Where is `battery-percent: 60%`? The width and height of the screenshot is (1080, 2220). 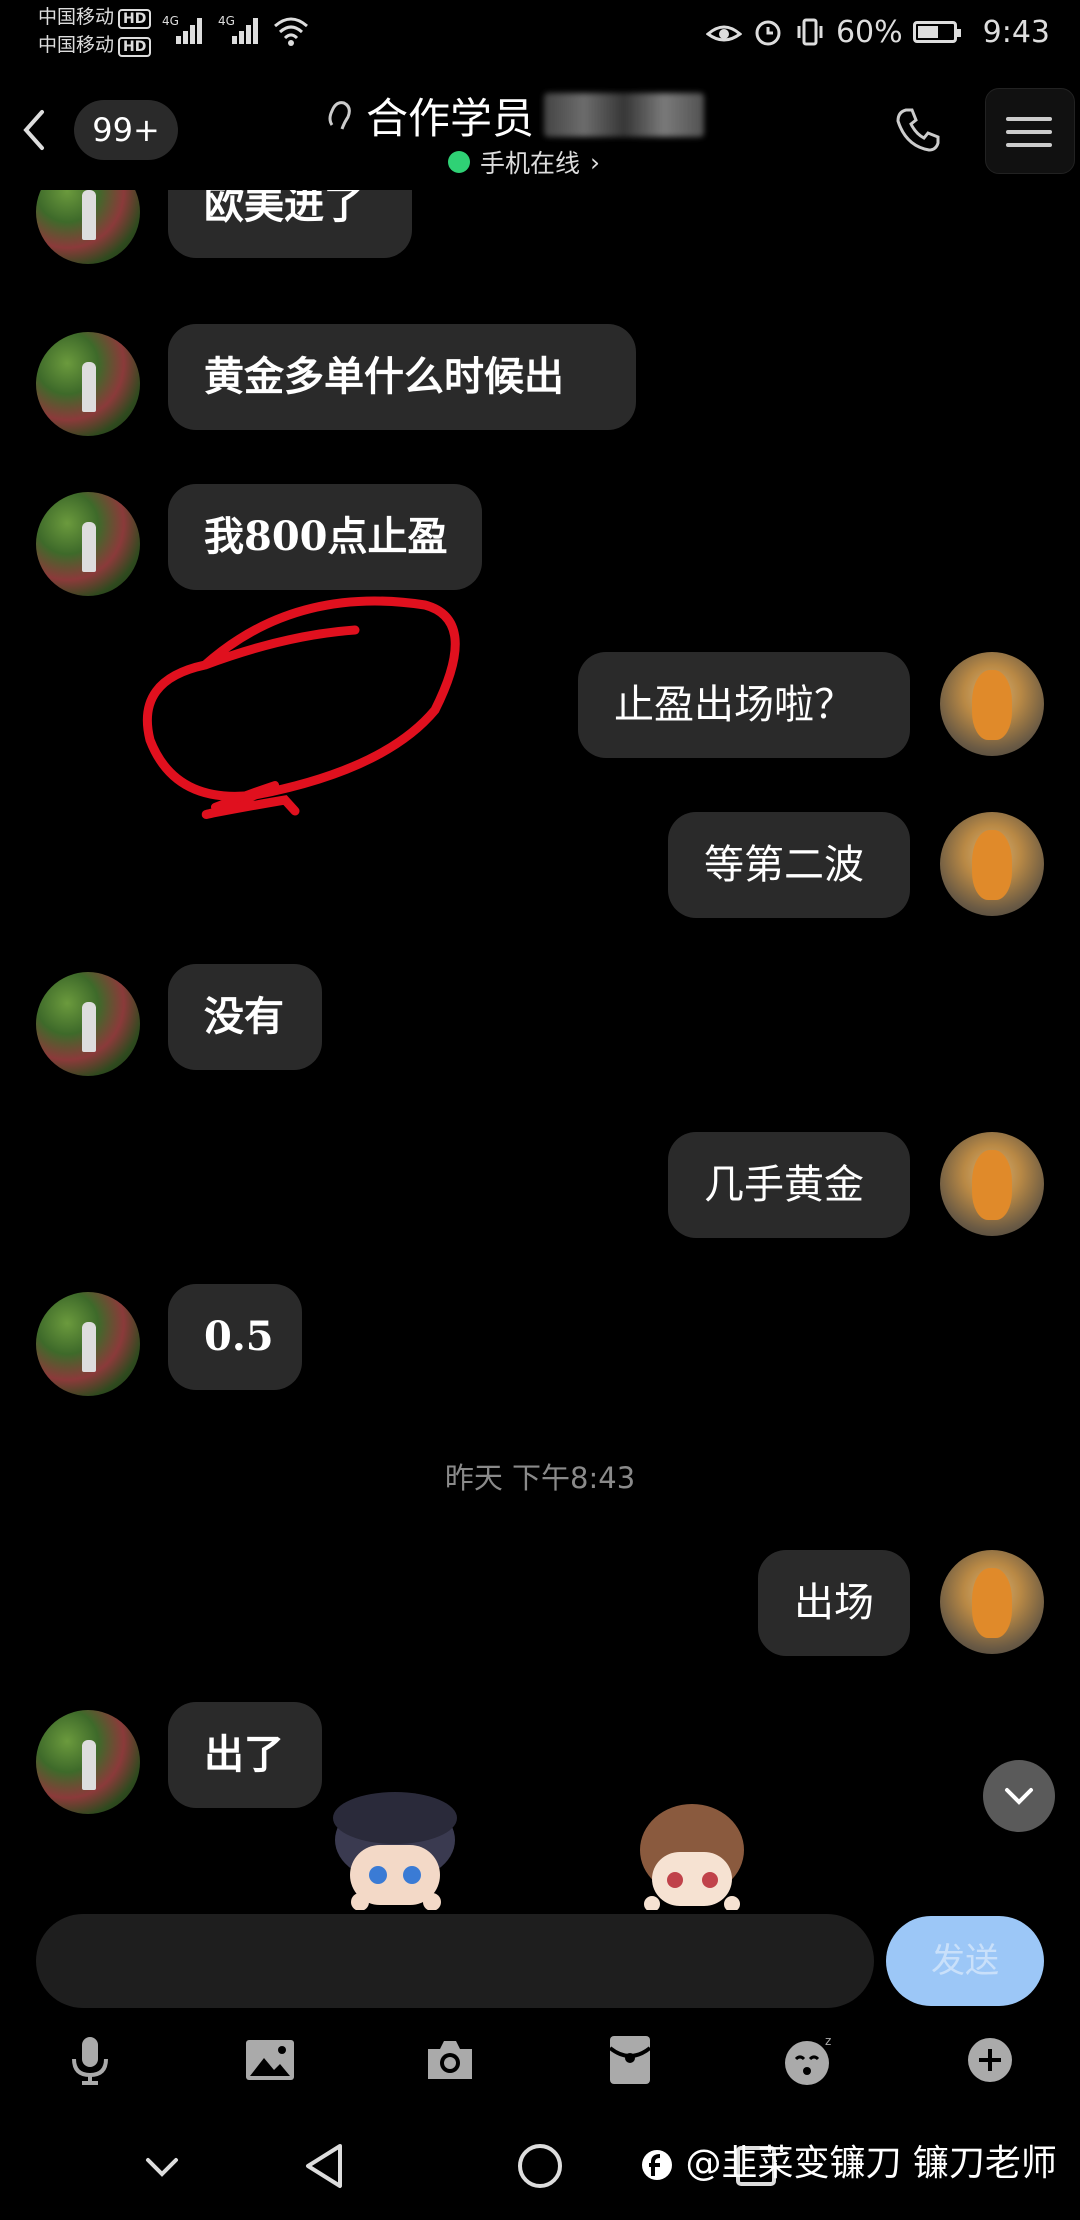
battery-percent: 60% is located at coordinates (869, 32).